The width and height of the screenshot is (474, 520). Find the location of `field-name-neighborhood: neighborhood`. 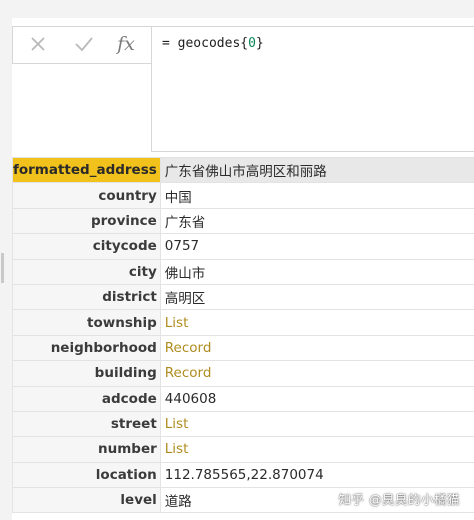

field-name-neighborhood: neighborhood is located at coordinates (86, 348).